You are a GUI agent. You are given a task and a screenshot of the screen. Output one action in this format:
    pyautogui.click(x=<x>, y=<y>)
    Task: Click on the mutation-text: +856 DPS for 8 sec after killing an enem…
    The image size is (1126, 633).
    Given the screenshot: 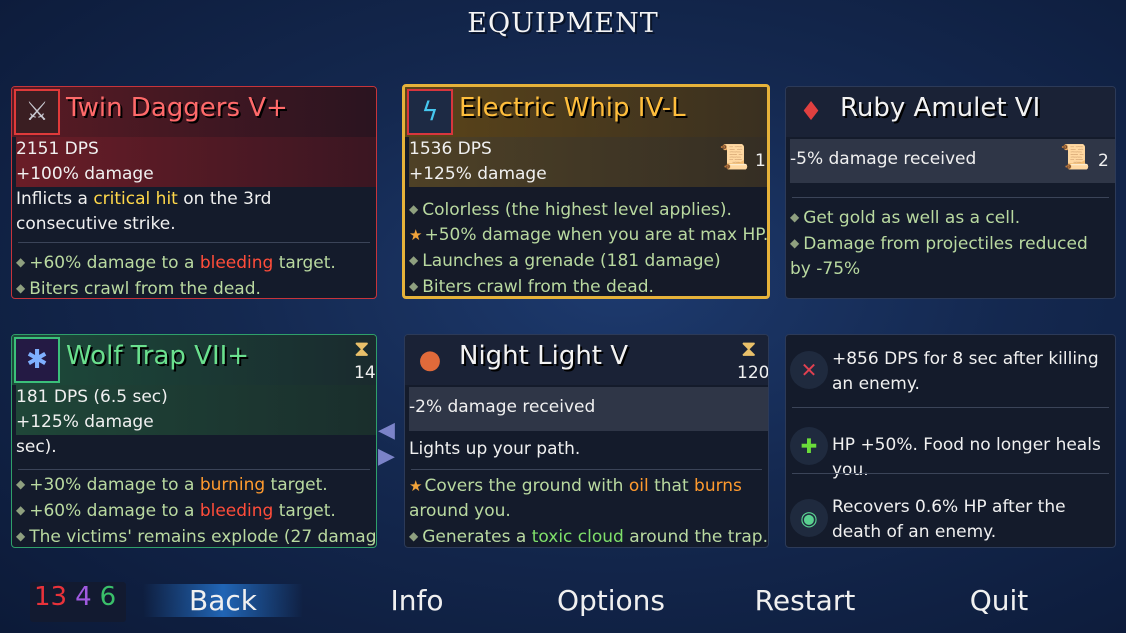 What is the action you would take?
    pyautogui.click(x=965, y=371)
    